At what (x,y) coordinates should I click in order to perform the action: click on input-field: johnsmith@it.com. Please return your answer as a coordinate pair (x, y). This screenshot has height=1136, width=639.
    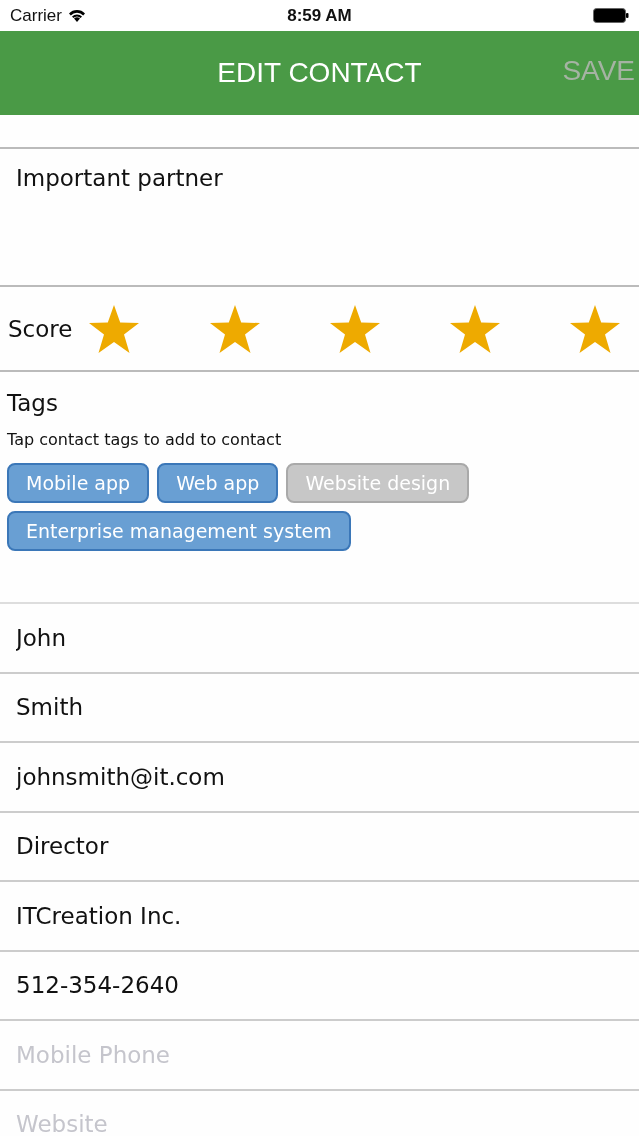
    Looking at the image, I should click on (316, 776).